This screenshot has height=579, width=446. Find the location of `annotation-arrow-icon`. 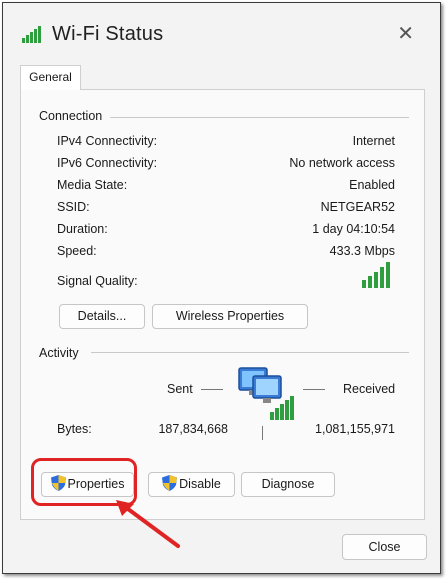

annotation-arrow-icon is located at coordinates (148, 524).